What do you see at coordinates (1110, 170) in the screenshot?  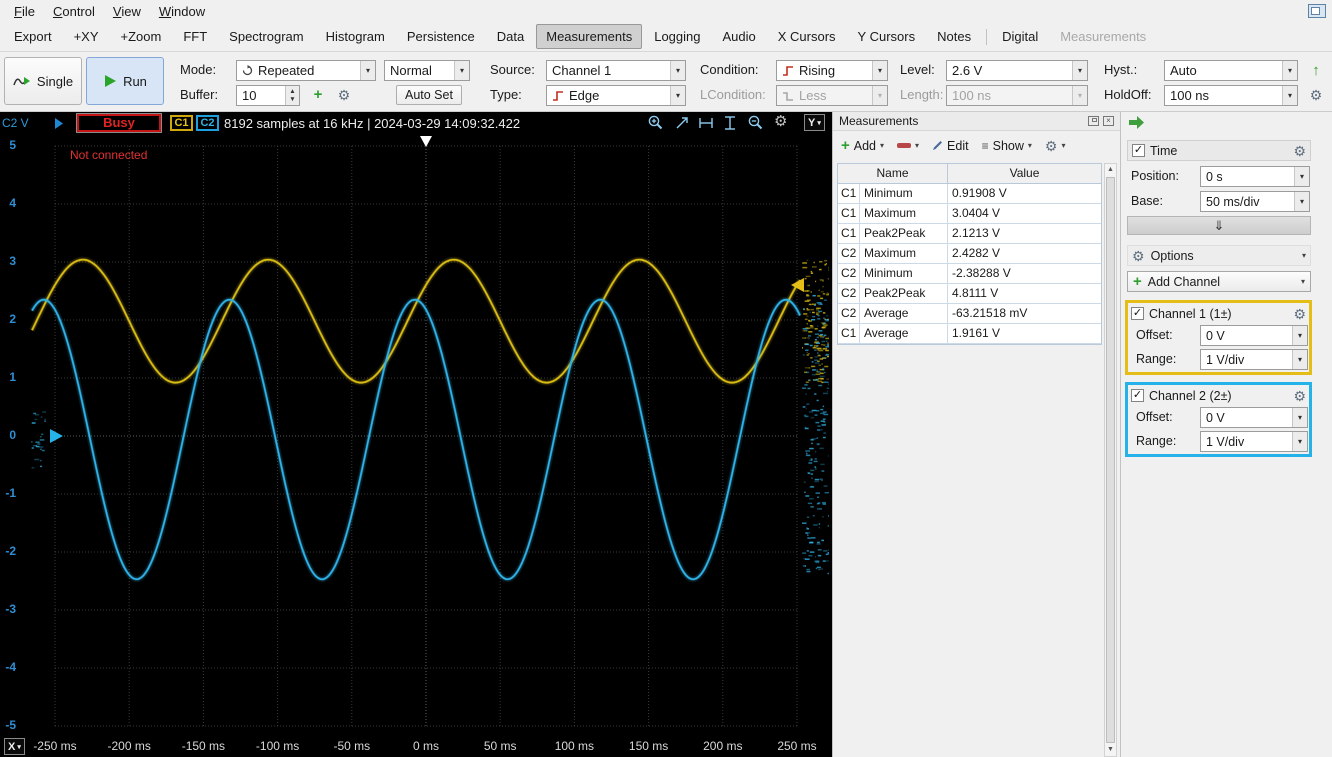 I see `scroll-up-icon: ▲` at bounding box center [1110, 170].